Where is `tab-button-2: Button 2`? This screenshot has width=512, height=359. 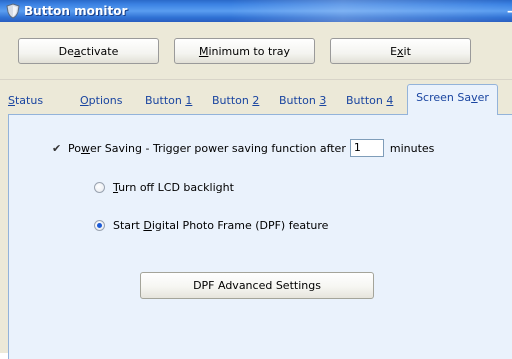 tab-button-2: Button 2 is located at coordinates (235, 101).